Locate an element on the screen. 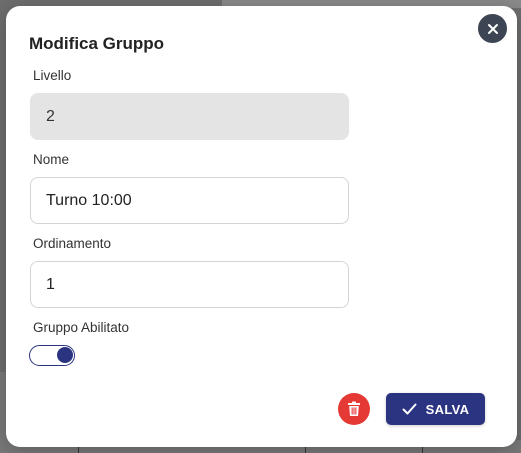 This screenshot has width=521, height=453. save-button: SALVA is located at coordinates (435, 409).